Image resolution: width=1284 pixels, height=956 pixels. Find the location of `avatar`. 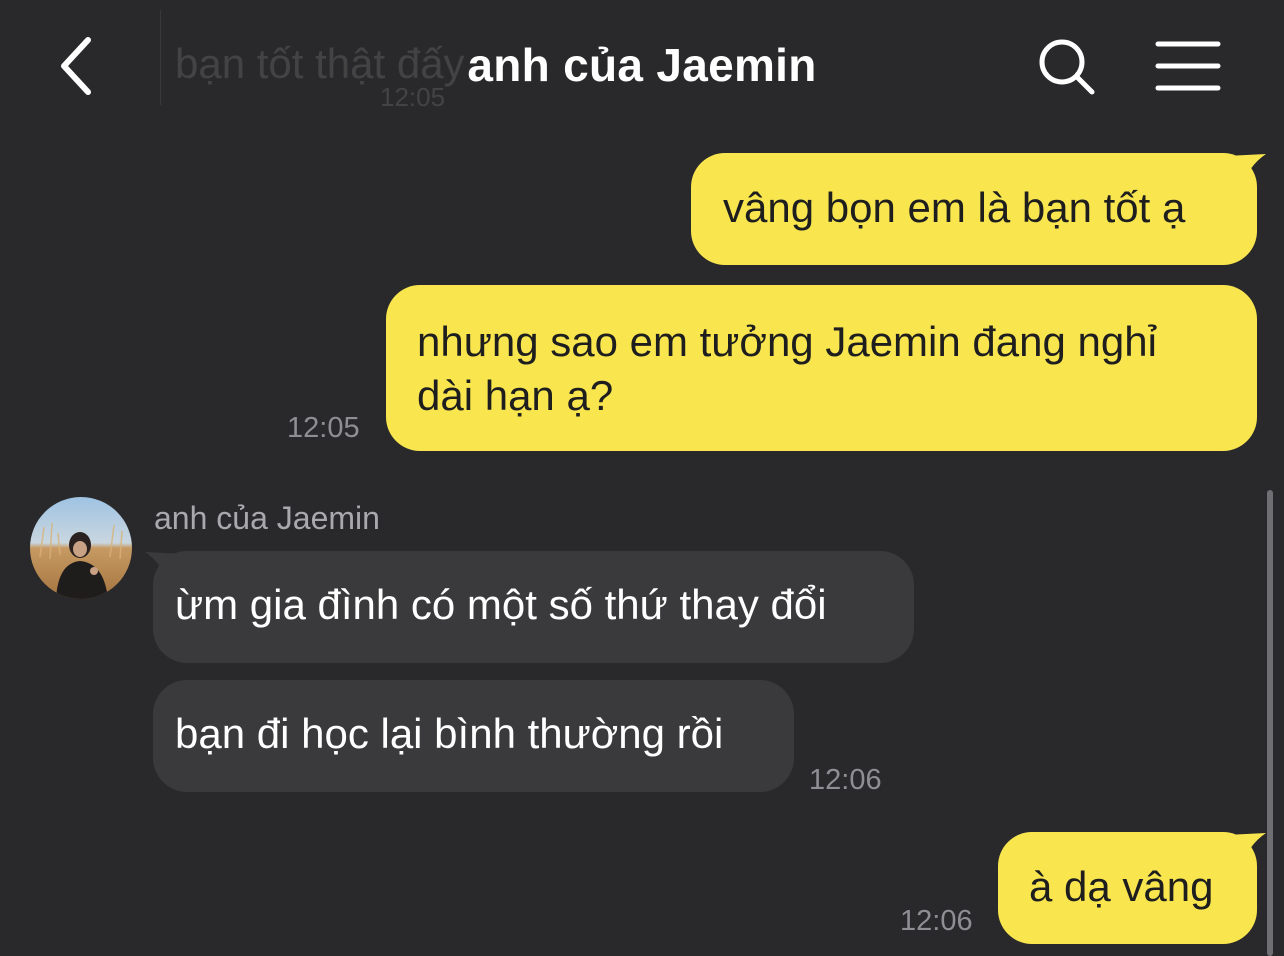

avatar is located at coordinates (81, 548).